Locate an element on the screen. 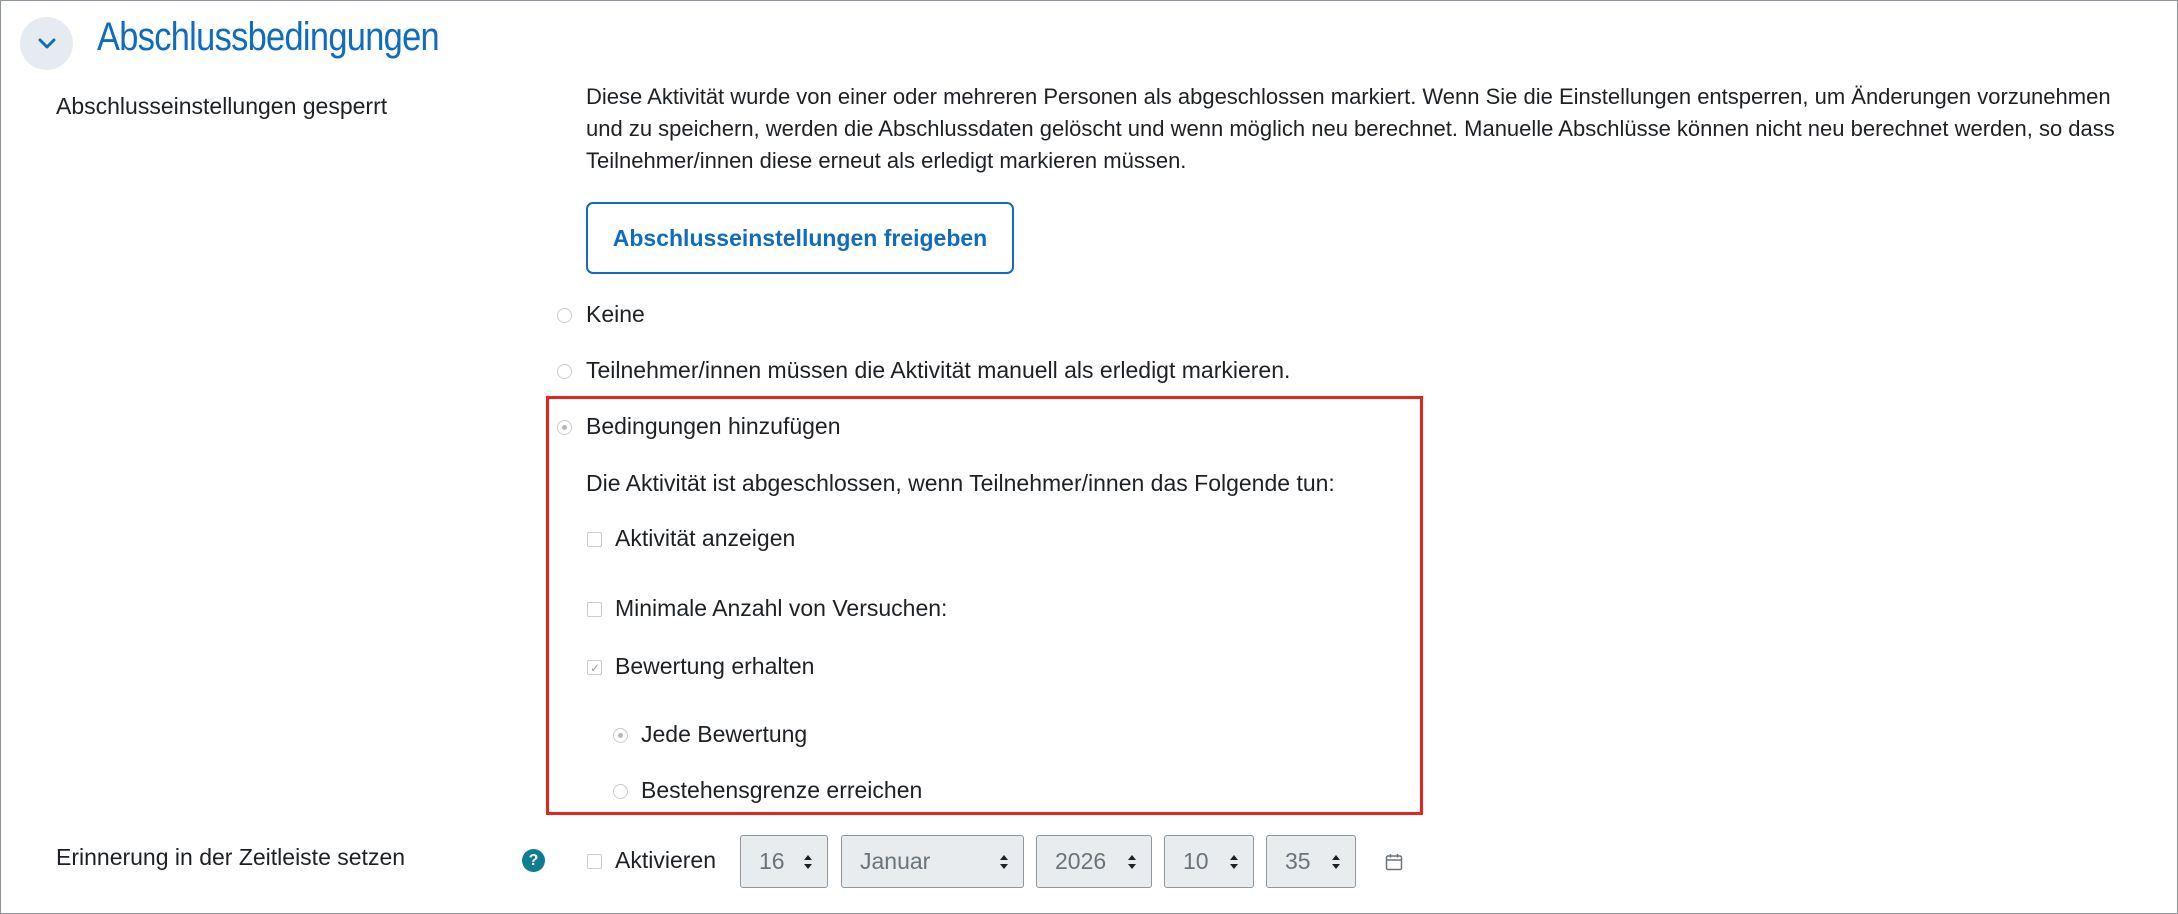 This screenshot has height=914, width=2178. radio-pass-grade-label: Bestehensgrenze erreichen is located at coordinates (782, 790).